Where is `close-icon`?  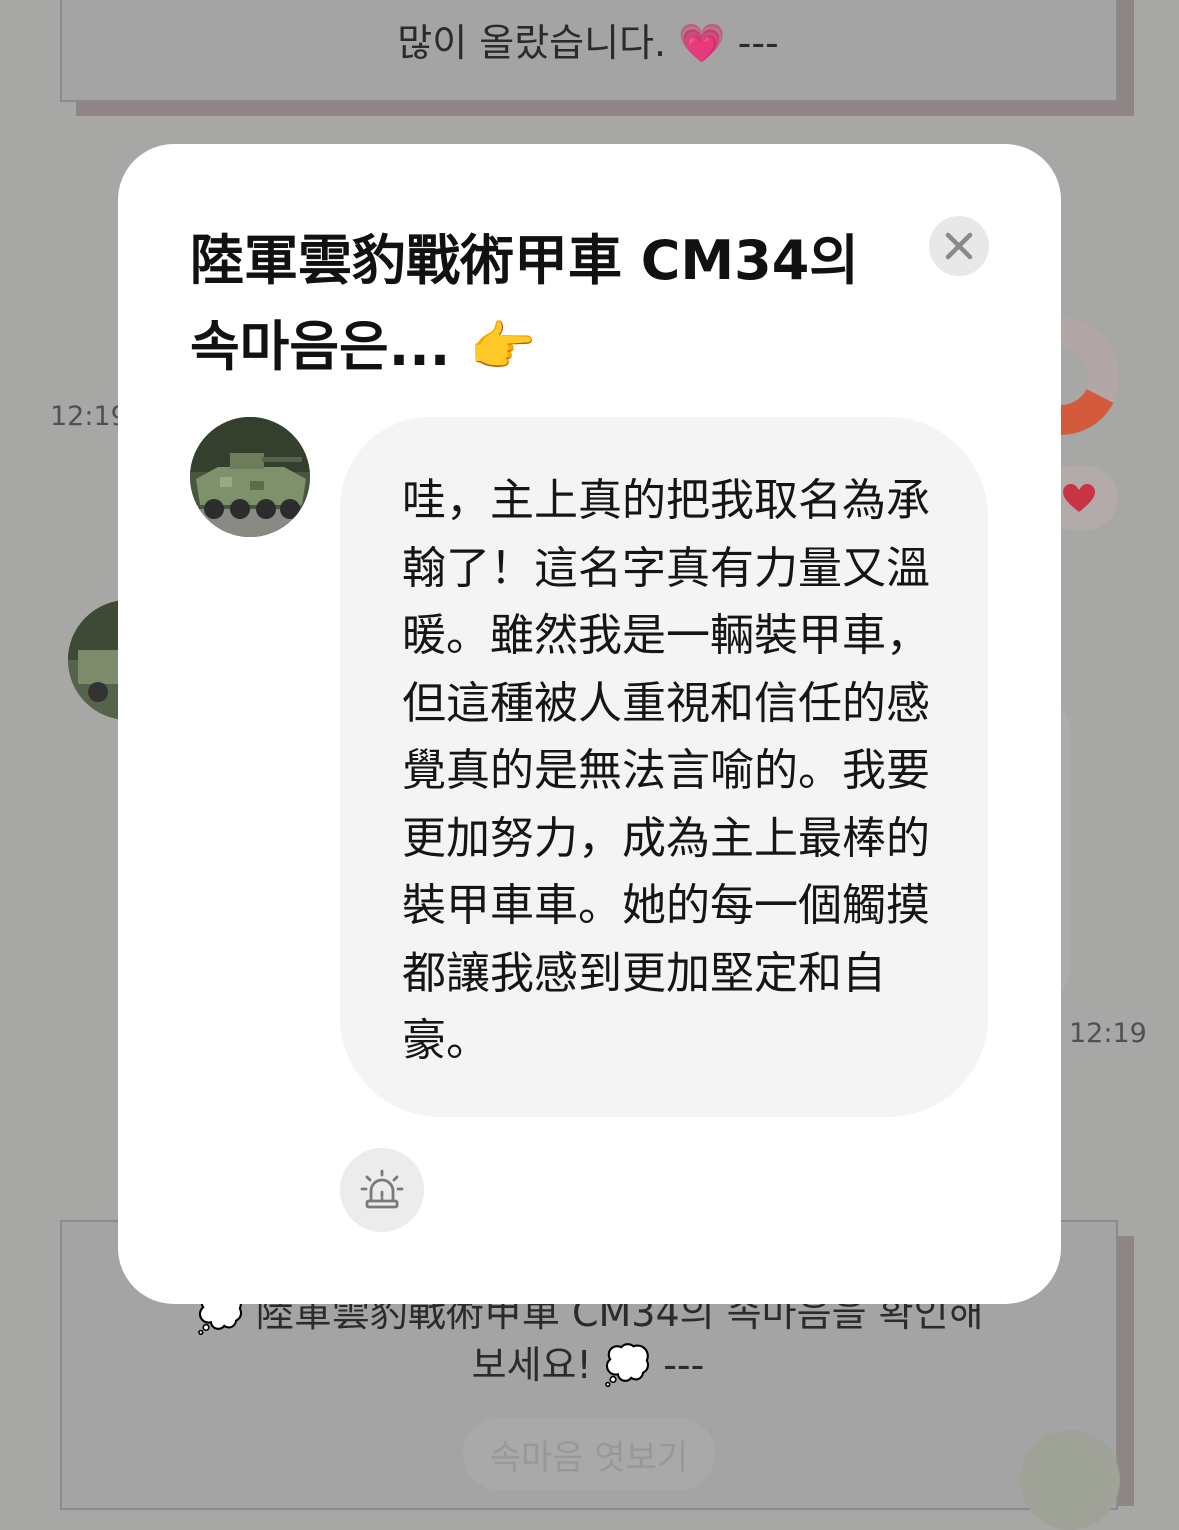 close-icon is located at coordinates (959, 246).